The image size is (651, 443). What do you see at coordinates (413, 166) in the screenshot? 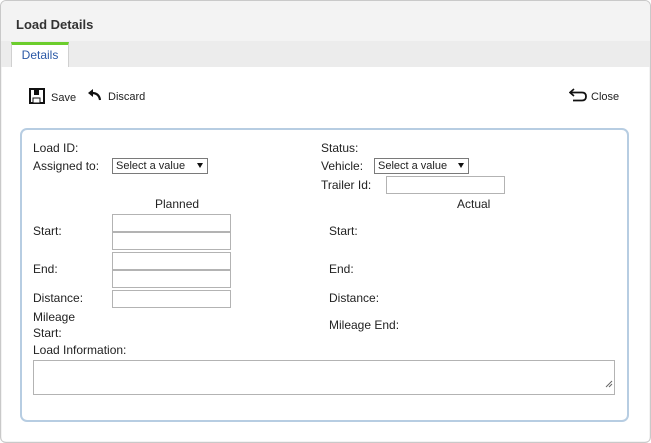
I see `vehicle-value: Select a value` at bounding box center [413, 166].